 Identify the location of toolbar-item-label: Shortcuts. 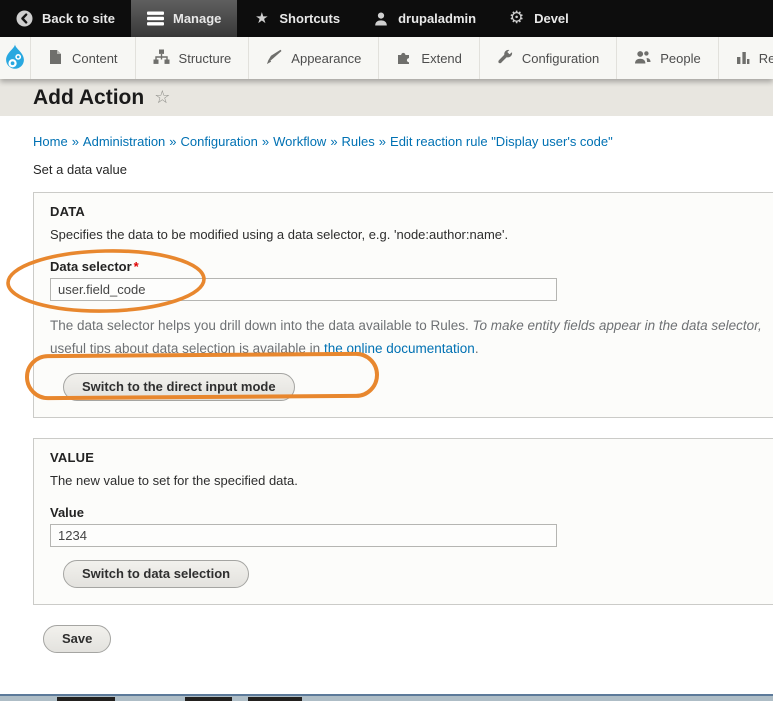
(310, 18).